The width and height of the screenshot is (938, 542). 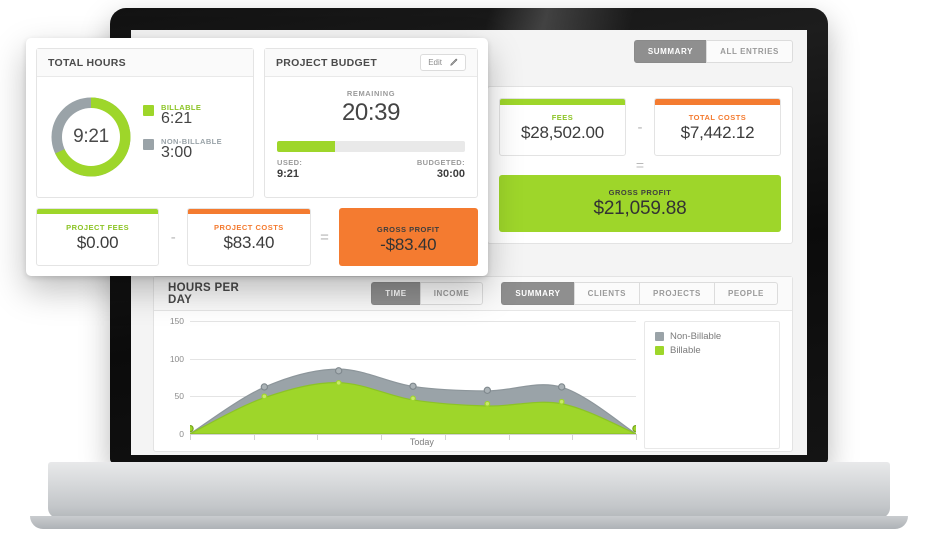 I want to click on total-costs-label: TOTAL COSTS, so click(x=717, y=117).